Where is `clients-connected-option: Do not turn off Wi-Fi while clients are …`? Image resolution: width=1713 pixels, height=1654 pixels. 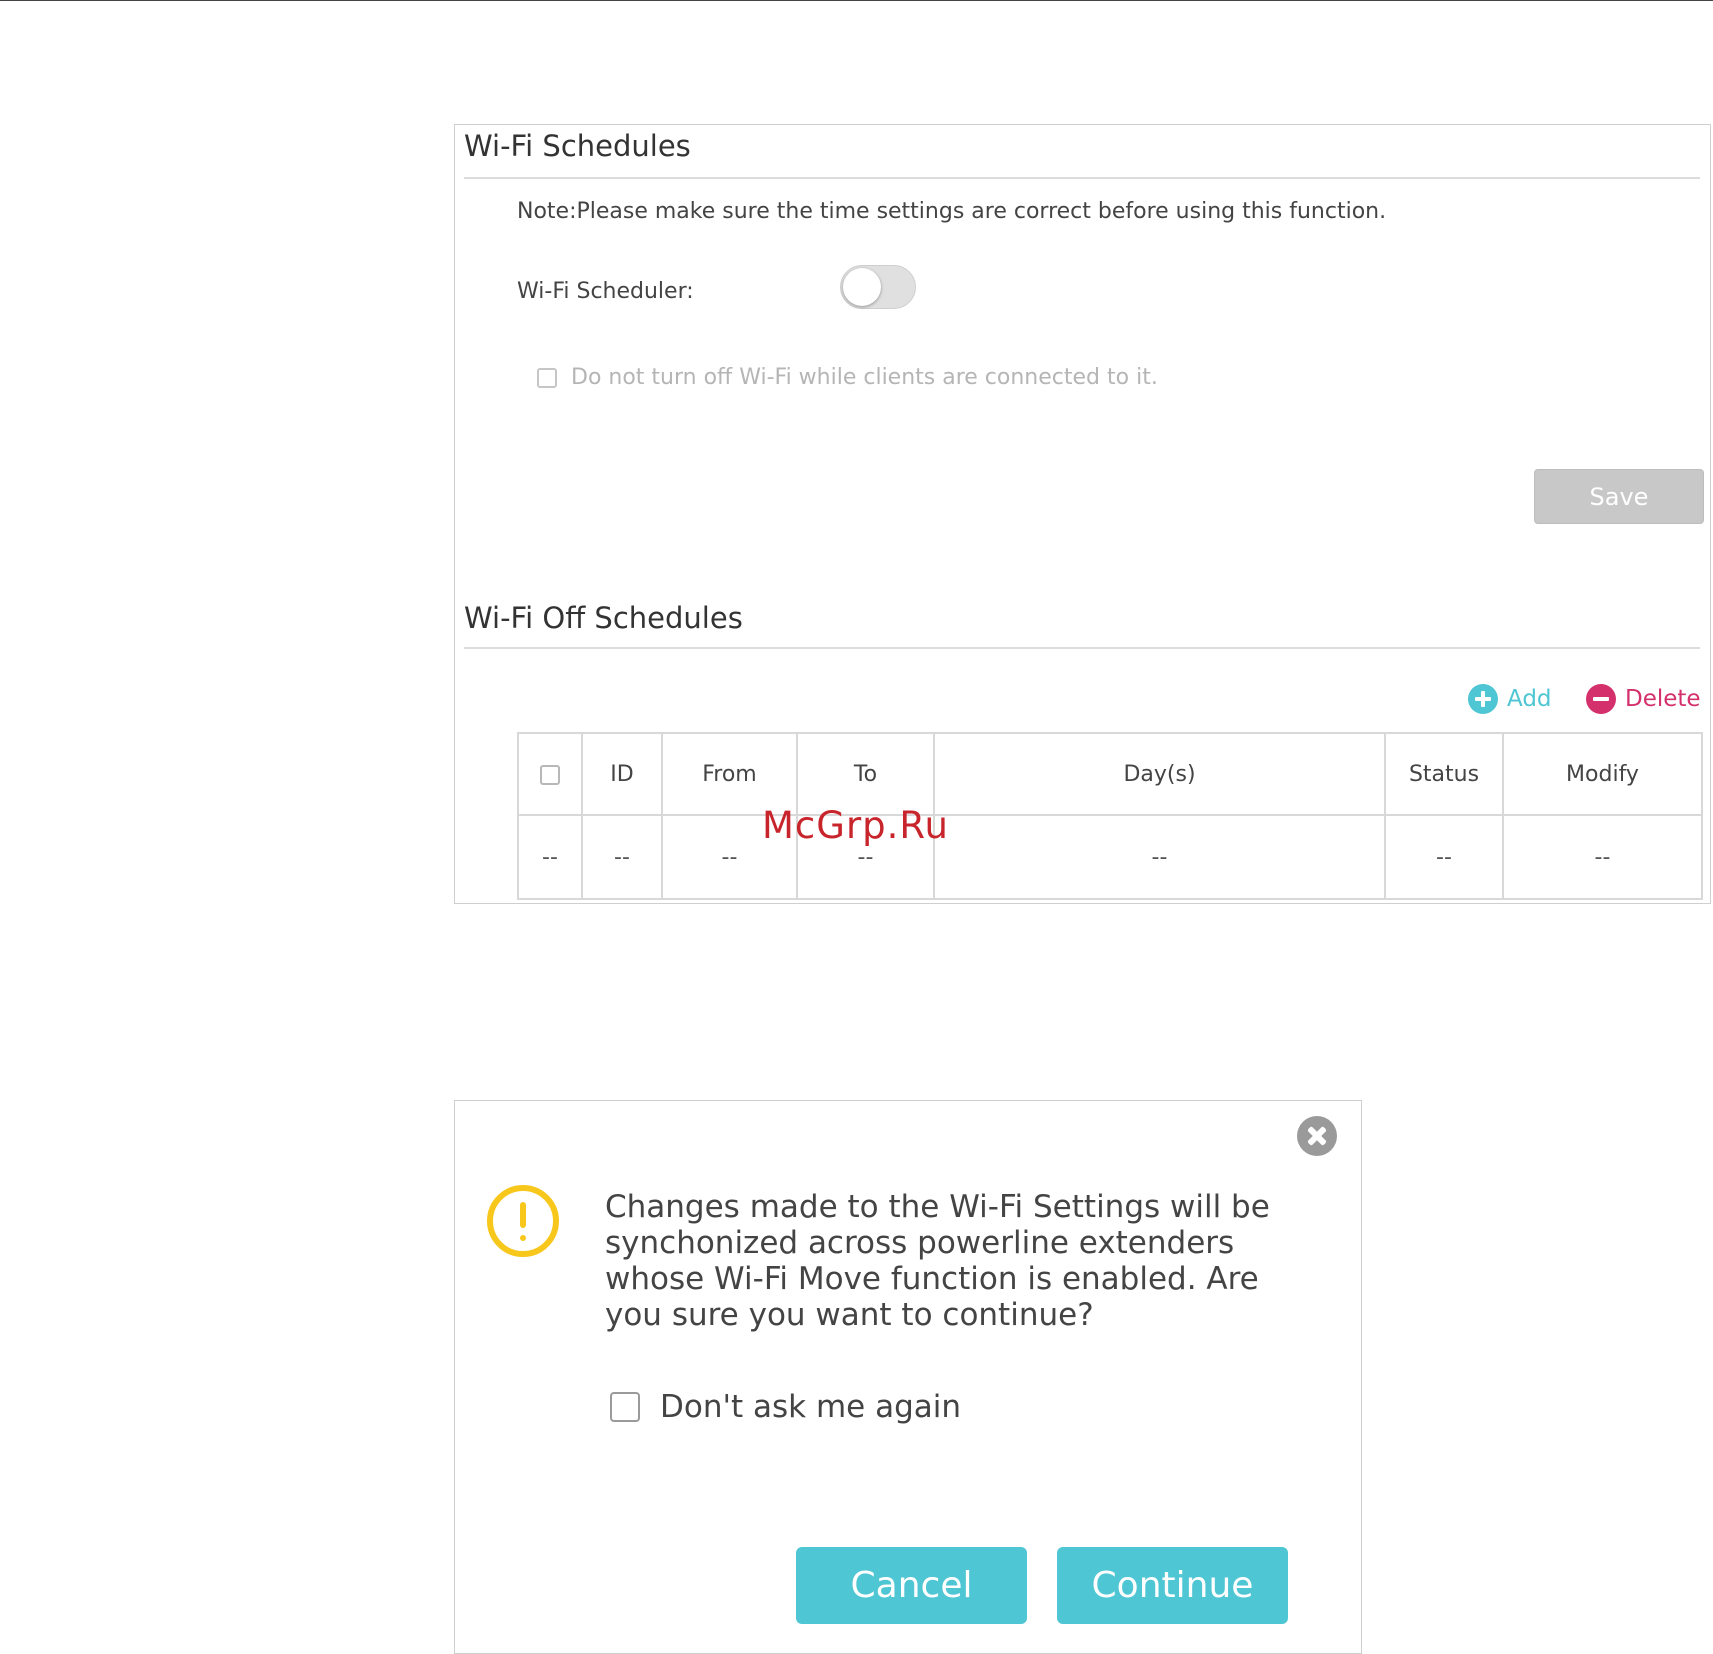 clients-connected-option: Do not turn off Wi-Fi while clients are … is located at coordinates (847, 377).